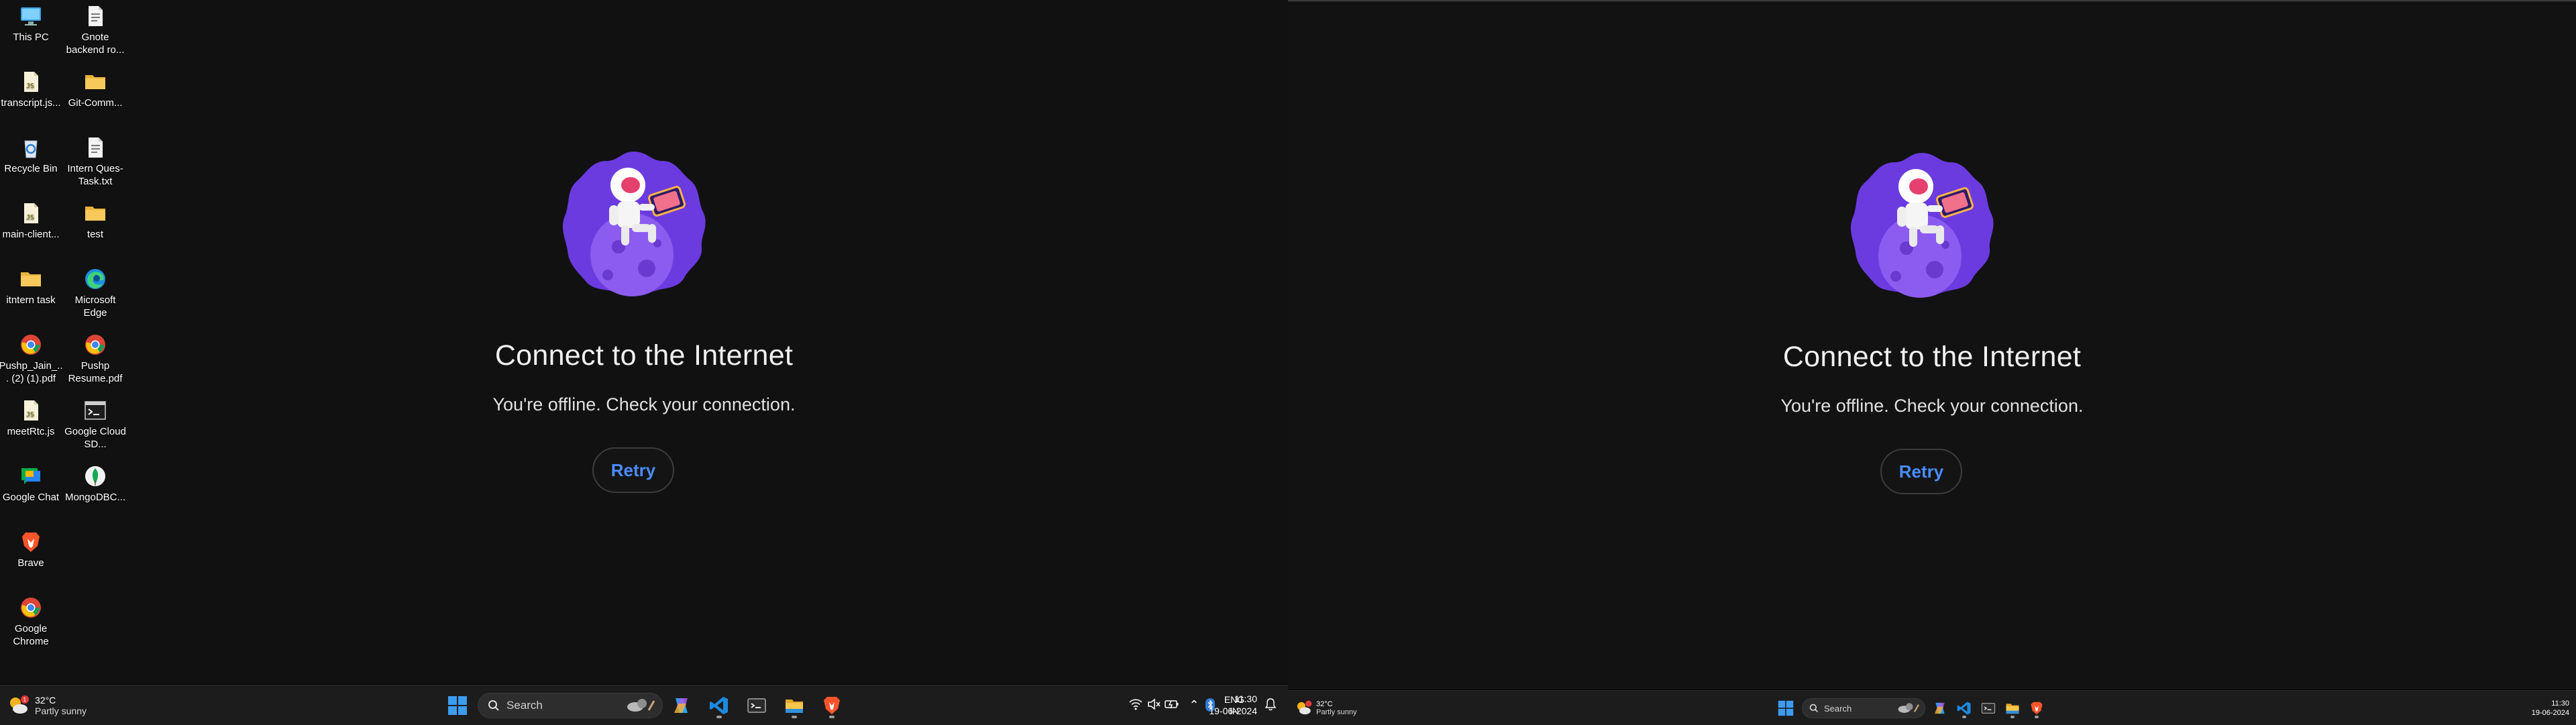 This screenshot has width=2576, height=725. What do you see at coordinates (95, 234) in the screenshot?
I see `desktop-icon-label: test` at bounding box center [95, 234].